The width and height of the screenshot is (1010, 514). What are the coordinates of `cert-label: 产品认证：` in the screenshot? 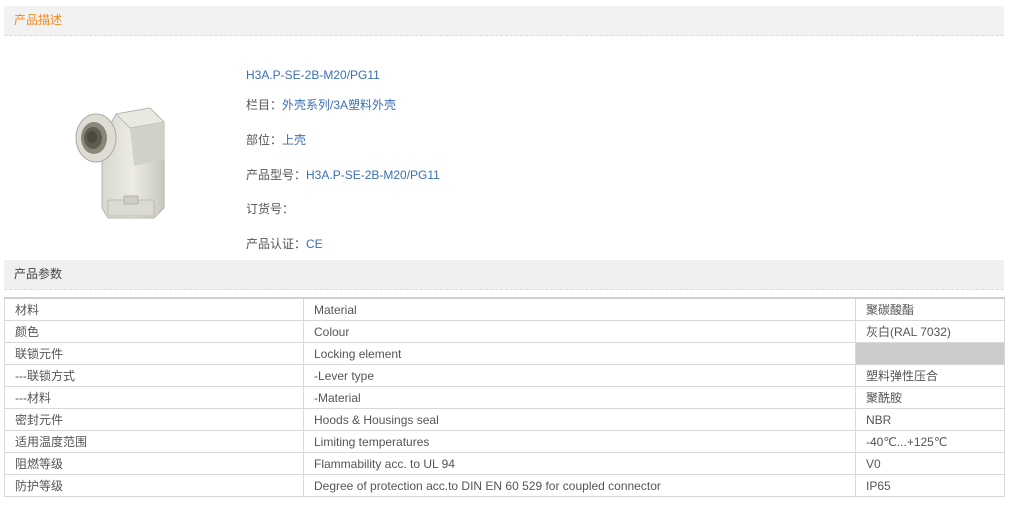 It's located at (276, 244).